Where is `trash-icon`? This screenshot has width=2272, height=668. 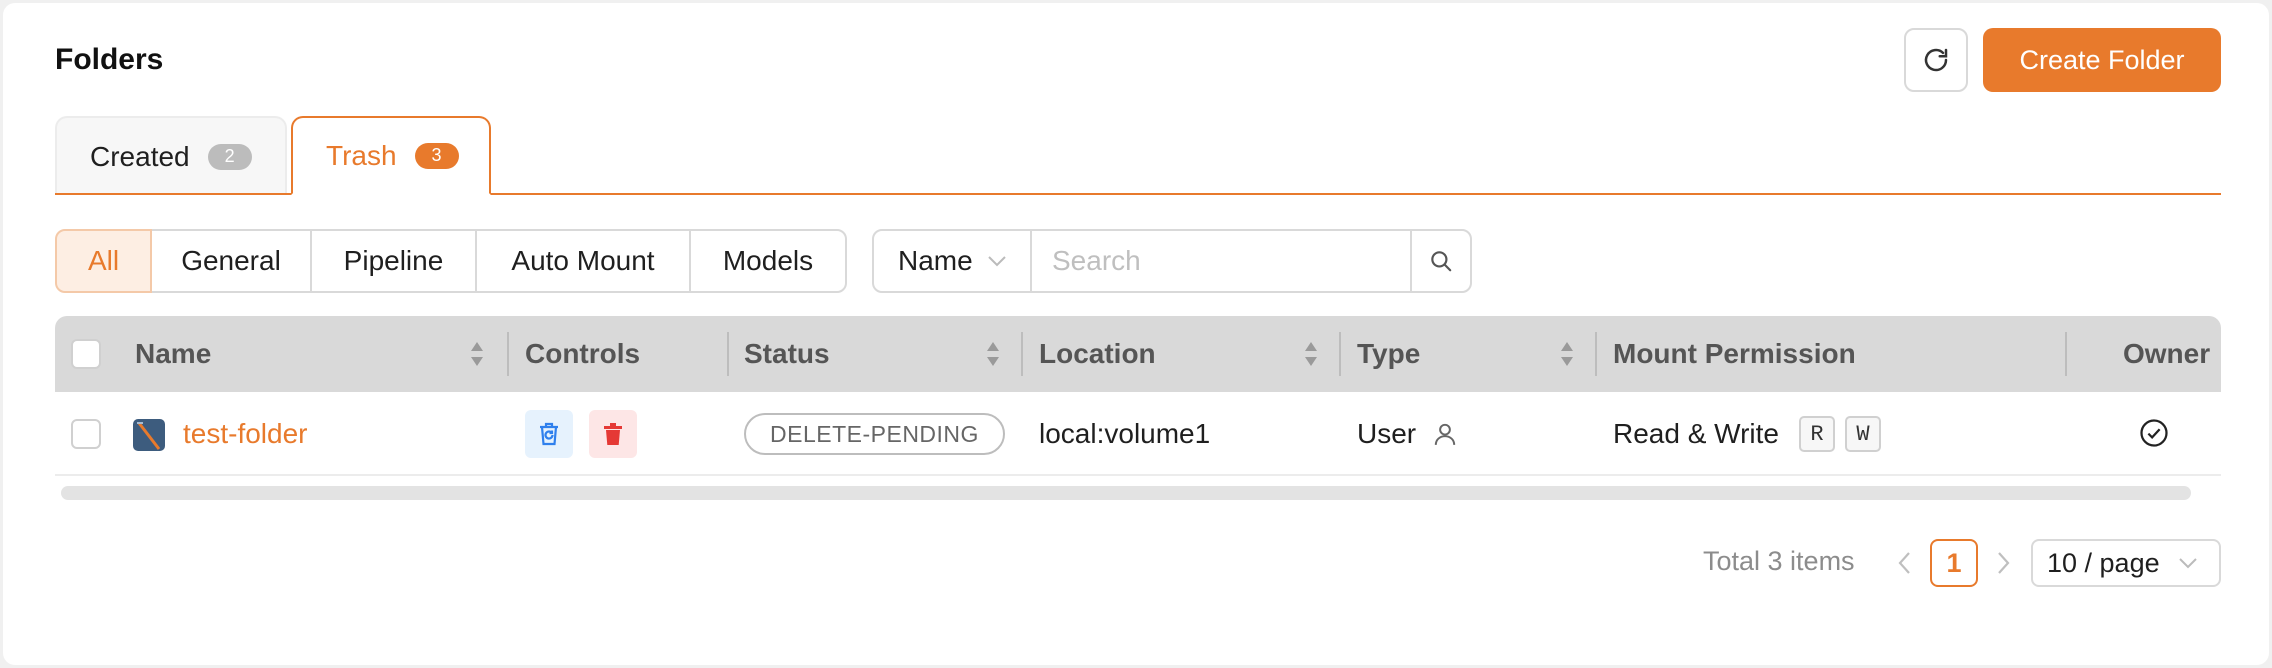
trash-icon is located at coordinates (613, 434).